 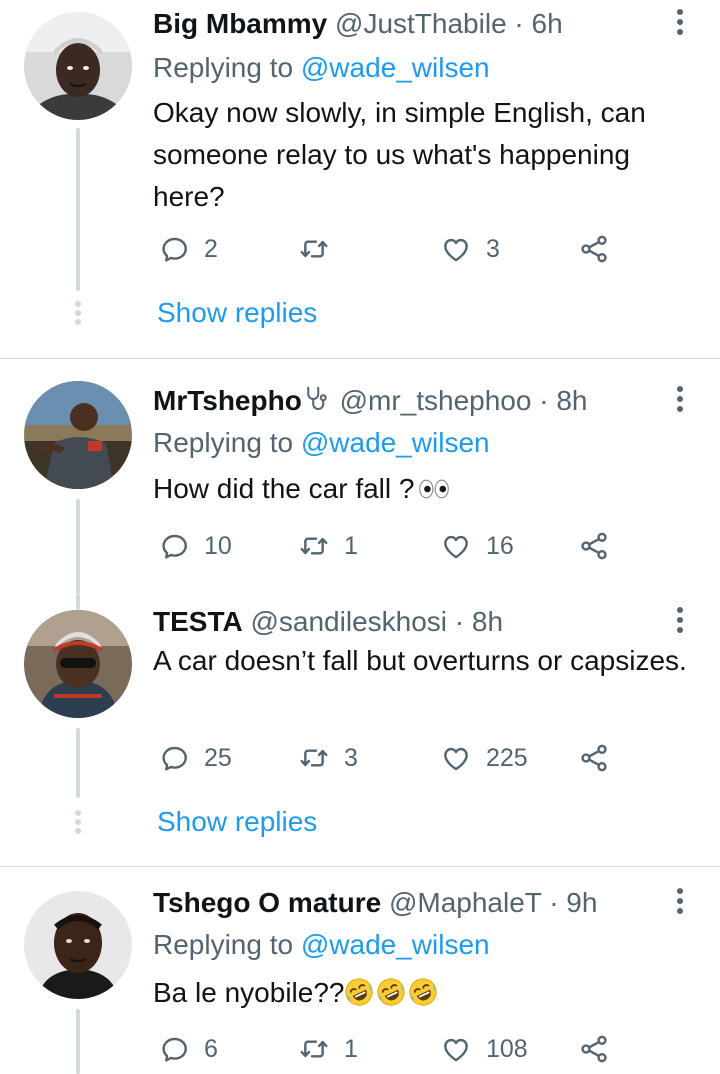 What do you see at coordinates (500, 545) in the screenshot?
I see `like-count: 16` at bounding box center [500, 545].